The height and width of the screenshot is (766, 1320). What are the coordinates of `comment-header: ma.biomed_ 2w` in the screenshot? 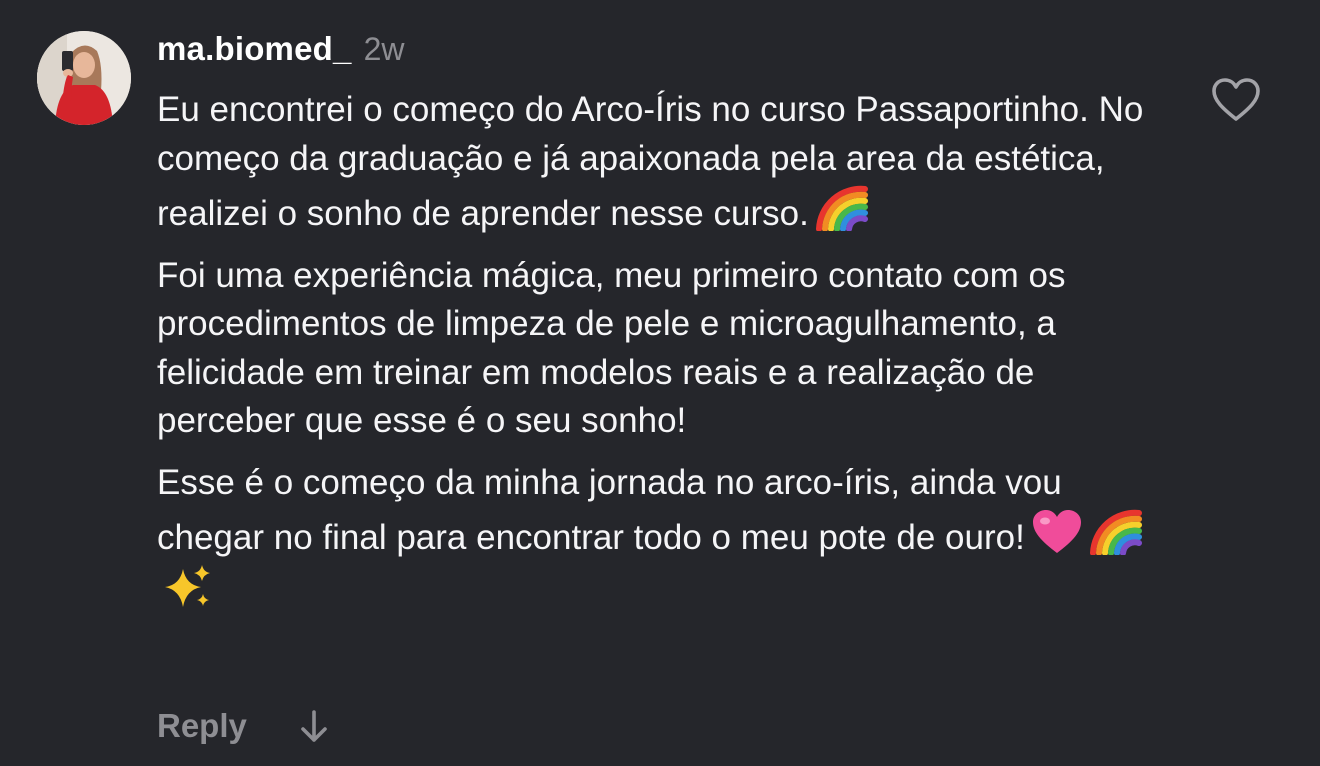 It's located at (280, 52).